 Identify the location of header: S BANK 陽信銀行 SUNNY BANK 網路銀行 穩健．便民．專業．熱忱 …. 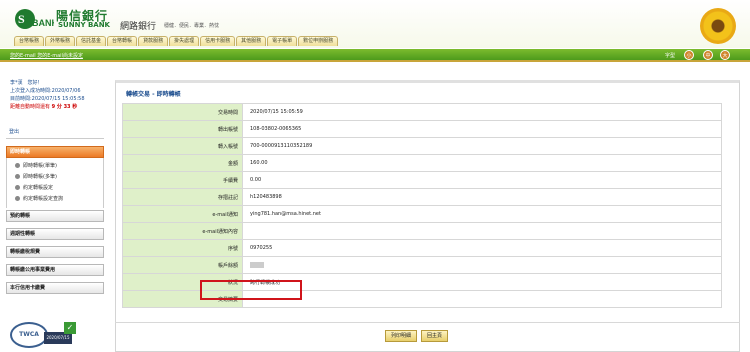
(375, 24).